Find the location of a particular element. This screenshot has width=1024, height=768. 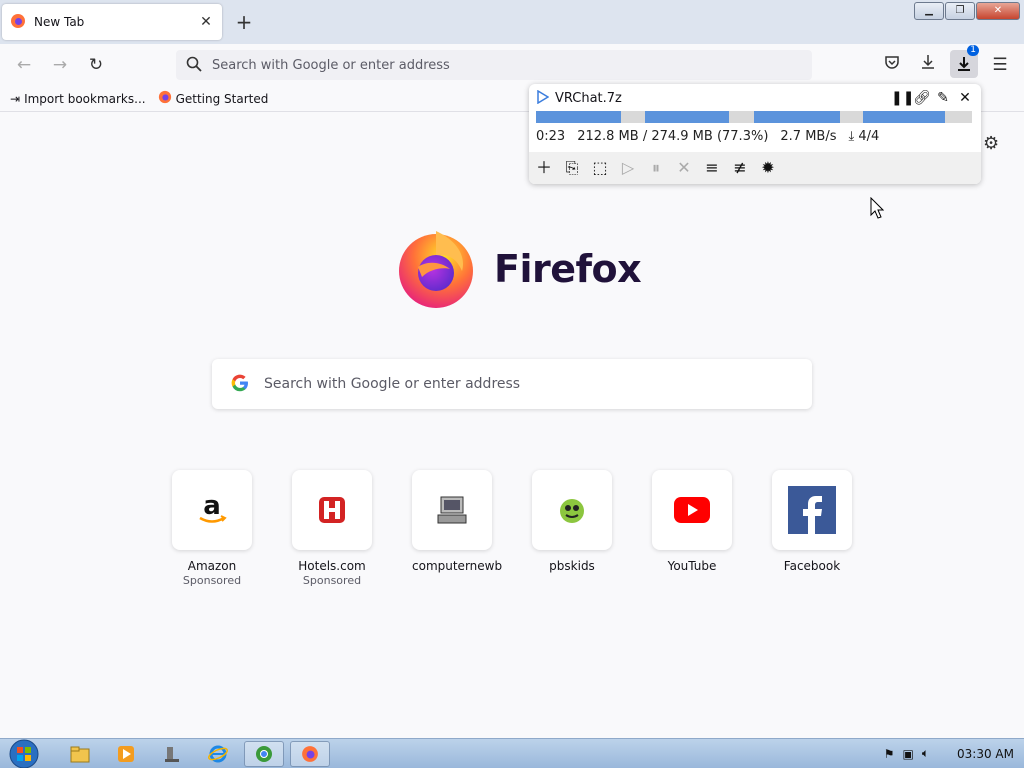

youtube-icon is located at coordinates (692, 510).